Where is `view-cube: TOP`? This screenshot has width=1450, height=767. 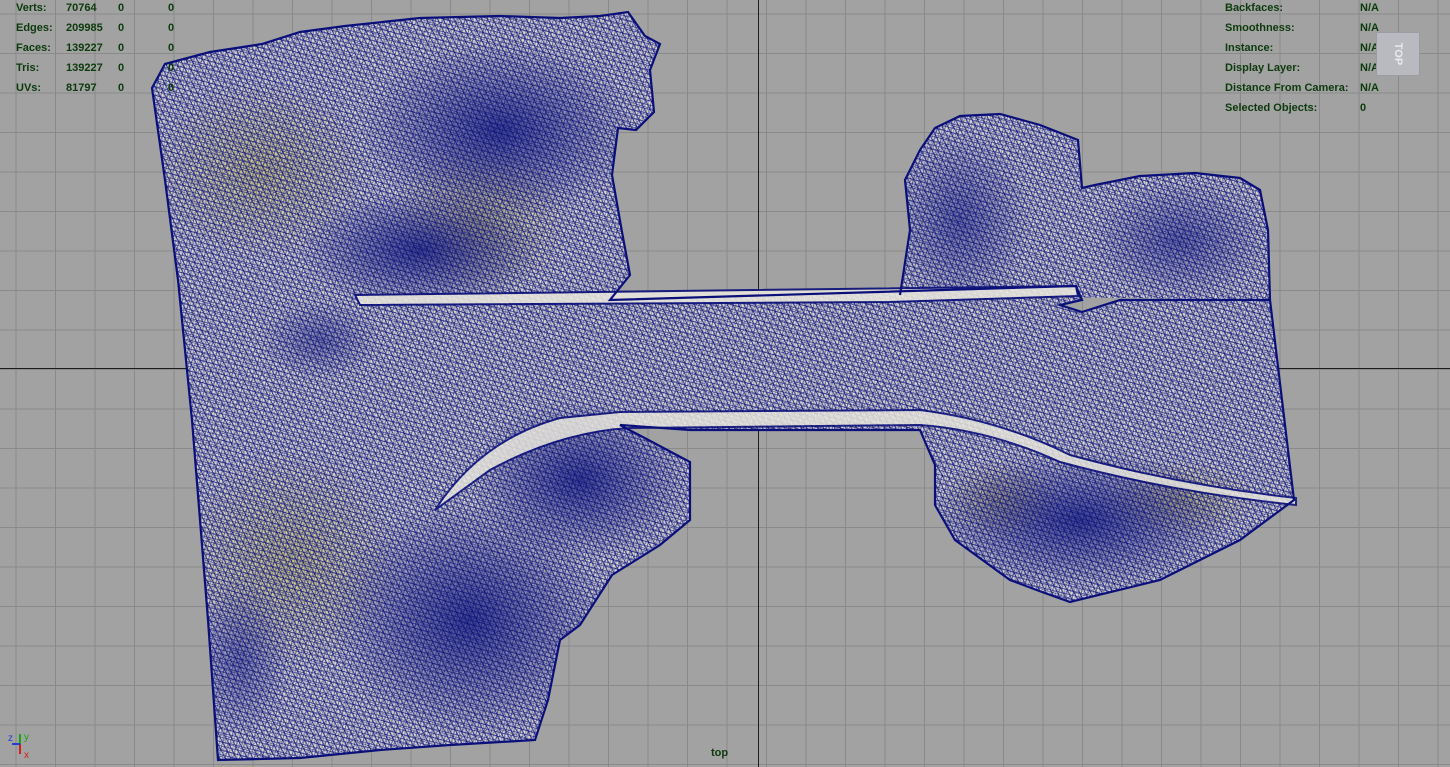 view-cube: TOP is located at coordinates (1398, 54).